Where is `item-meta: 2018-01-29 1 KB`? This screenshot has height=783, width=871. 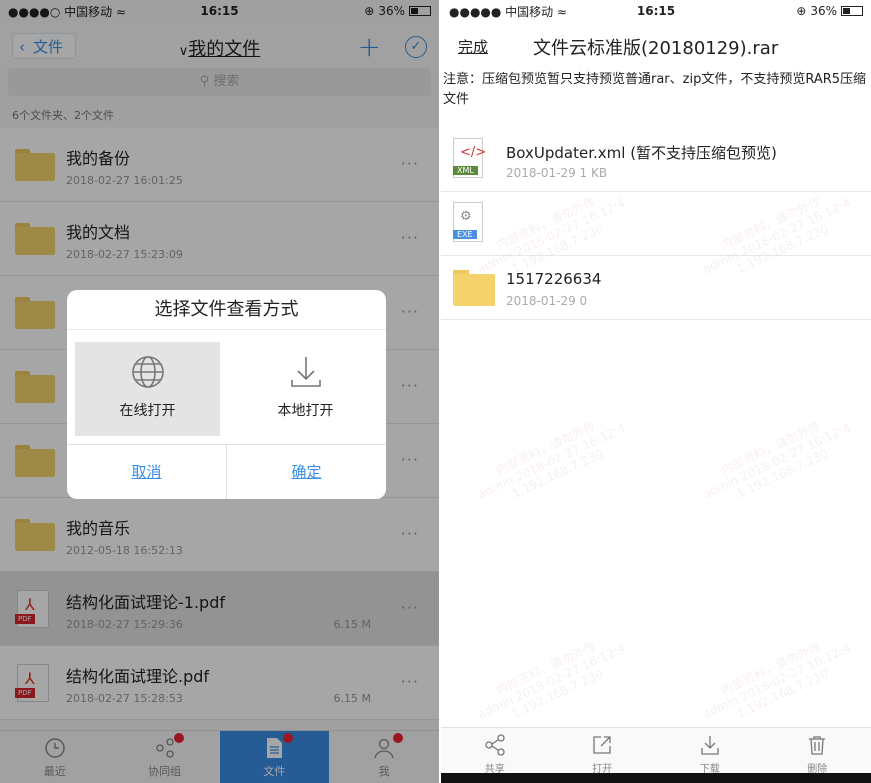
item-meta: 2018-01-29 1 KB is located at coordinates (557, 173).